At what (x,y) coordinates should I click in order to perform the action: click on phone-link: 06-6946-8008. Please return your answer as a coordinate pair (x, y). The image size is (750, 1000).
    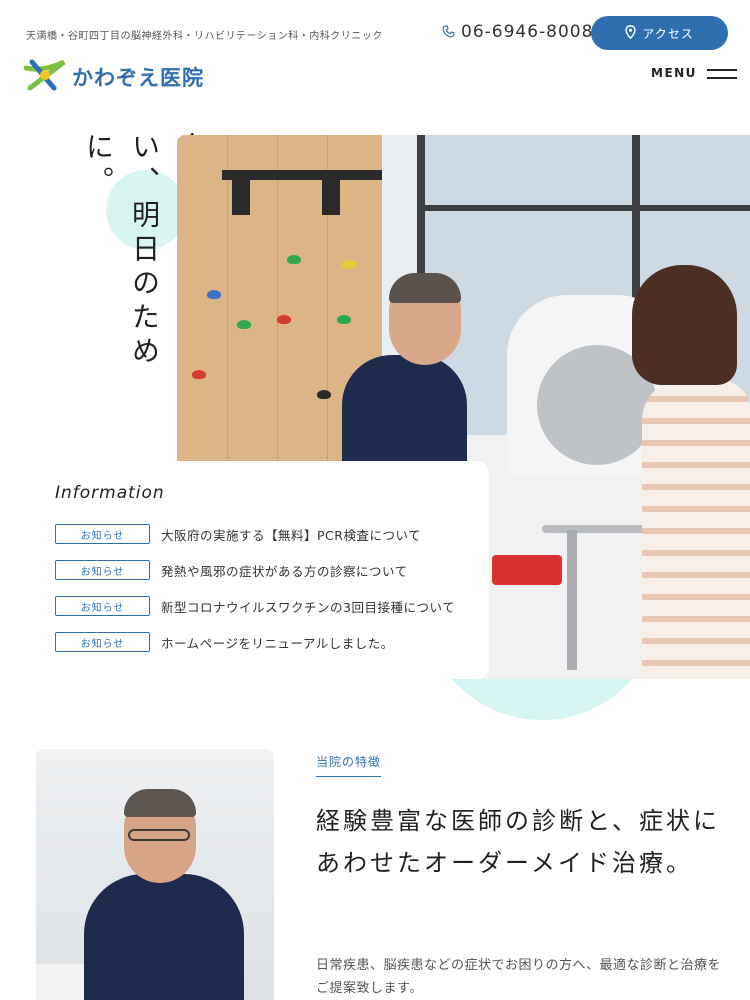
    Looking at the image, I should click on (517, 32).